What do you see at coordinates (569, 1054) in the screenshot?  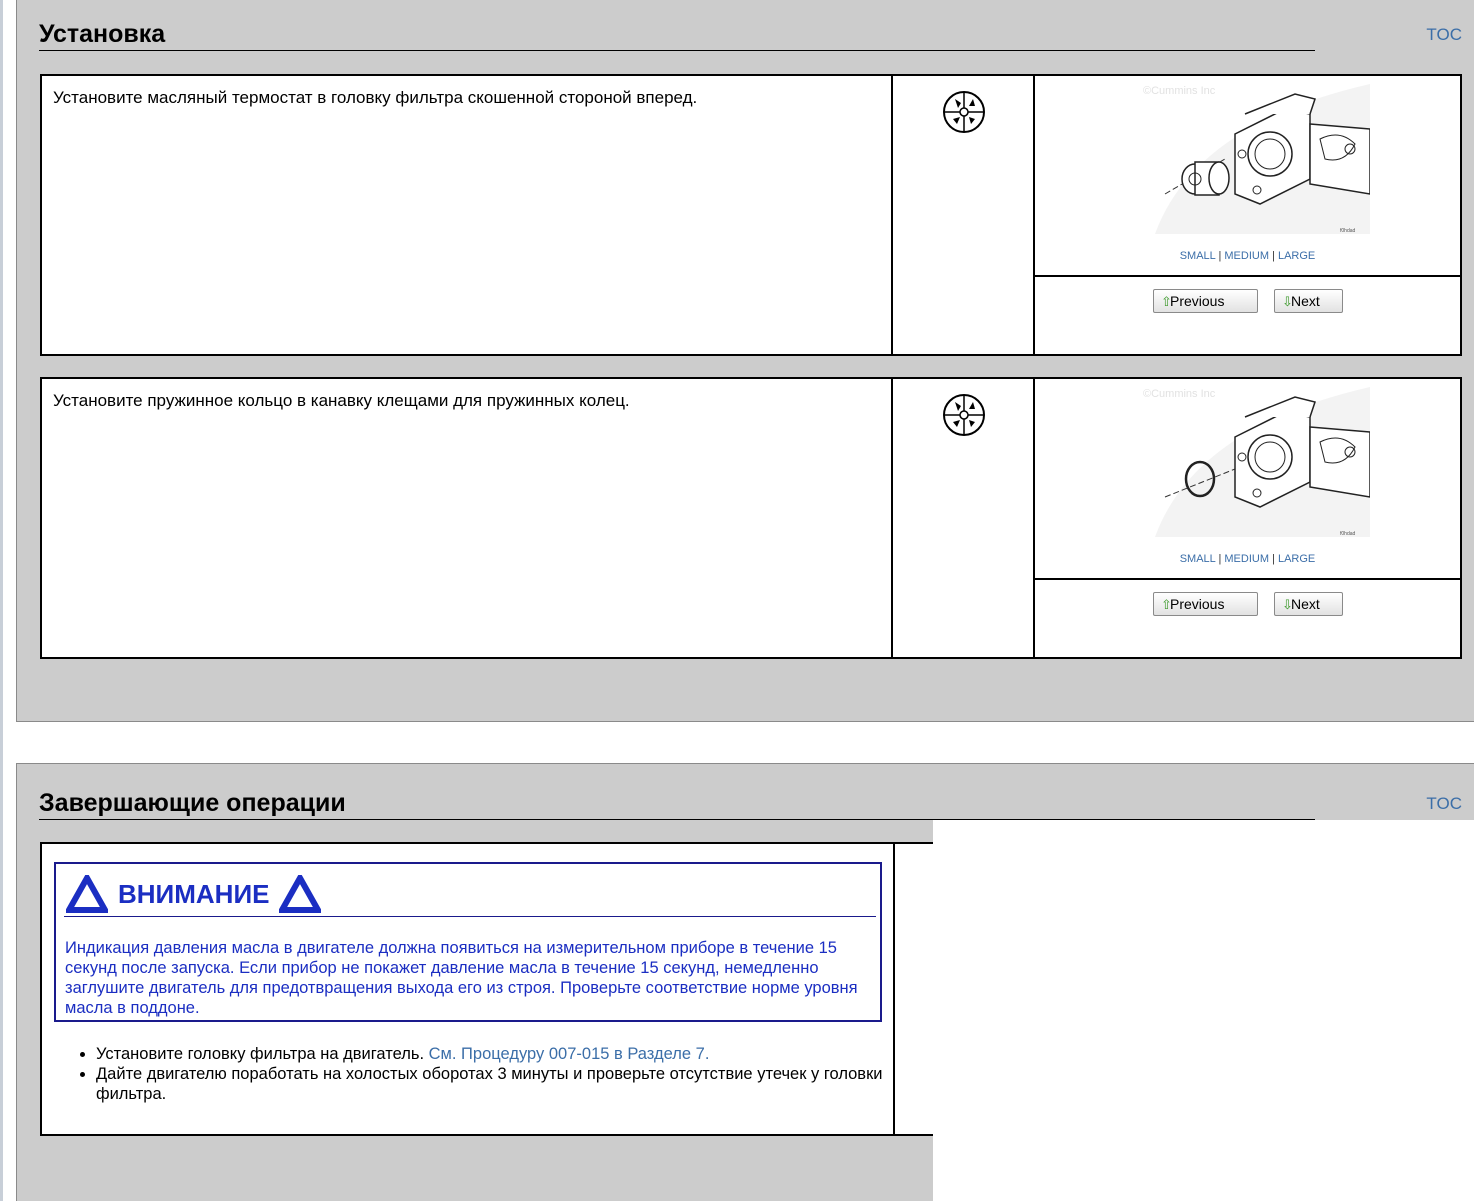 I see `procedure-link: См. Процедуру 007-015 в Разделе 7.` at bounding box center [569, 1054].